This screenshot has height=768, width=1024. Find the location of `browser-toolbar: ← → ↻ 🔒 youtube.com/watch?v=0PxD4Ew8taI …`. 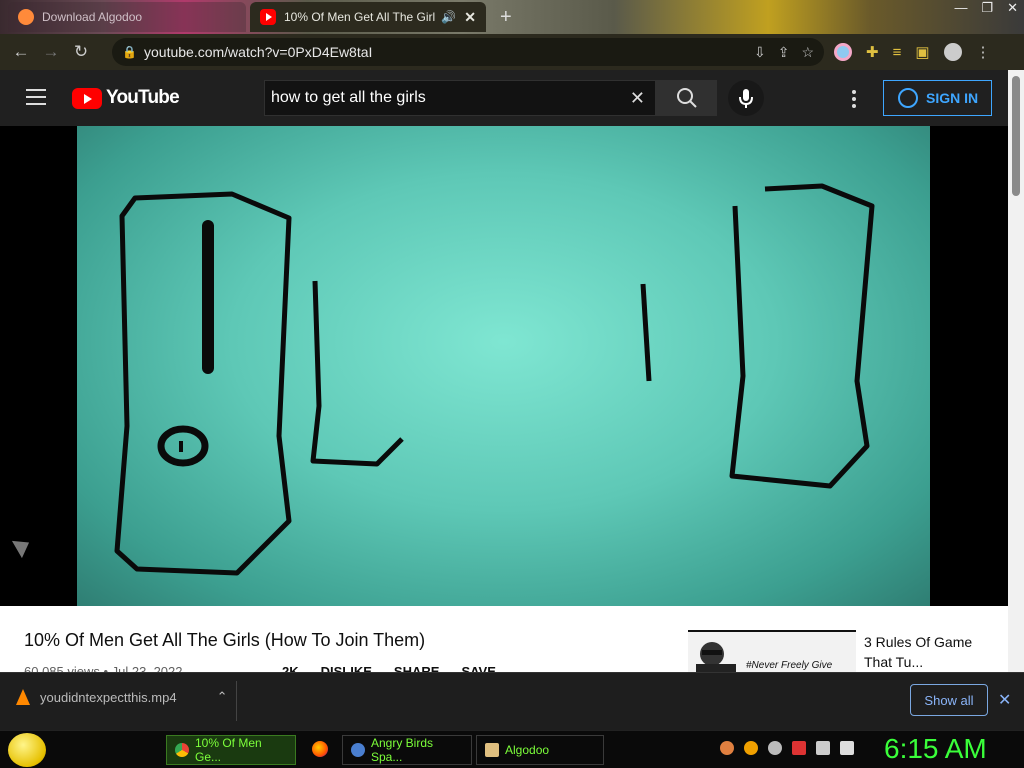

browser-toolbar: ← → ↻ 🔒 youtube.com/watch?v=0PxD4Ew8taI … is located at coordinates (512, 52).